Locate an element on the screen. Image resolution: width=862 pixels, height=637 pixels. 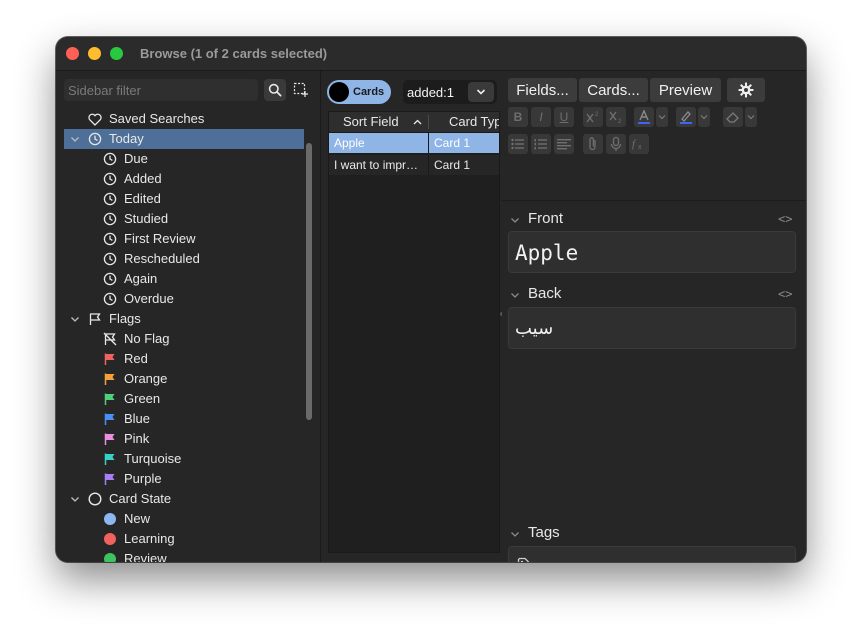
sidebar-item-label: Added is located at coordinates (143, 178).